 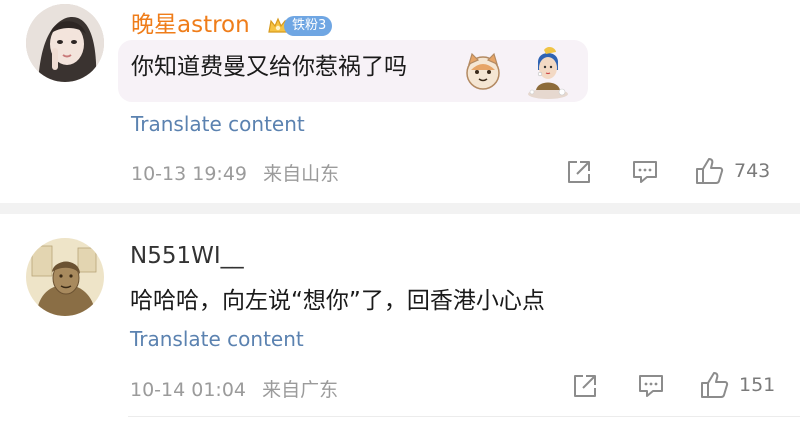 What do you see at coordinates (189, 174) in the screenshot?
I see `timestamp: 10-13 19:49` at bounding box center [189, 174].